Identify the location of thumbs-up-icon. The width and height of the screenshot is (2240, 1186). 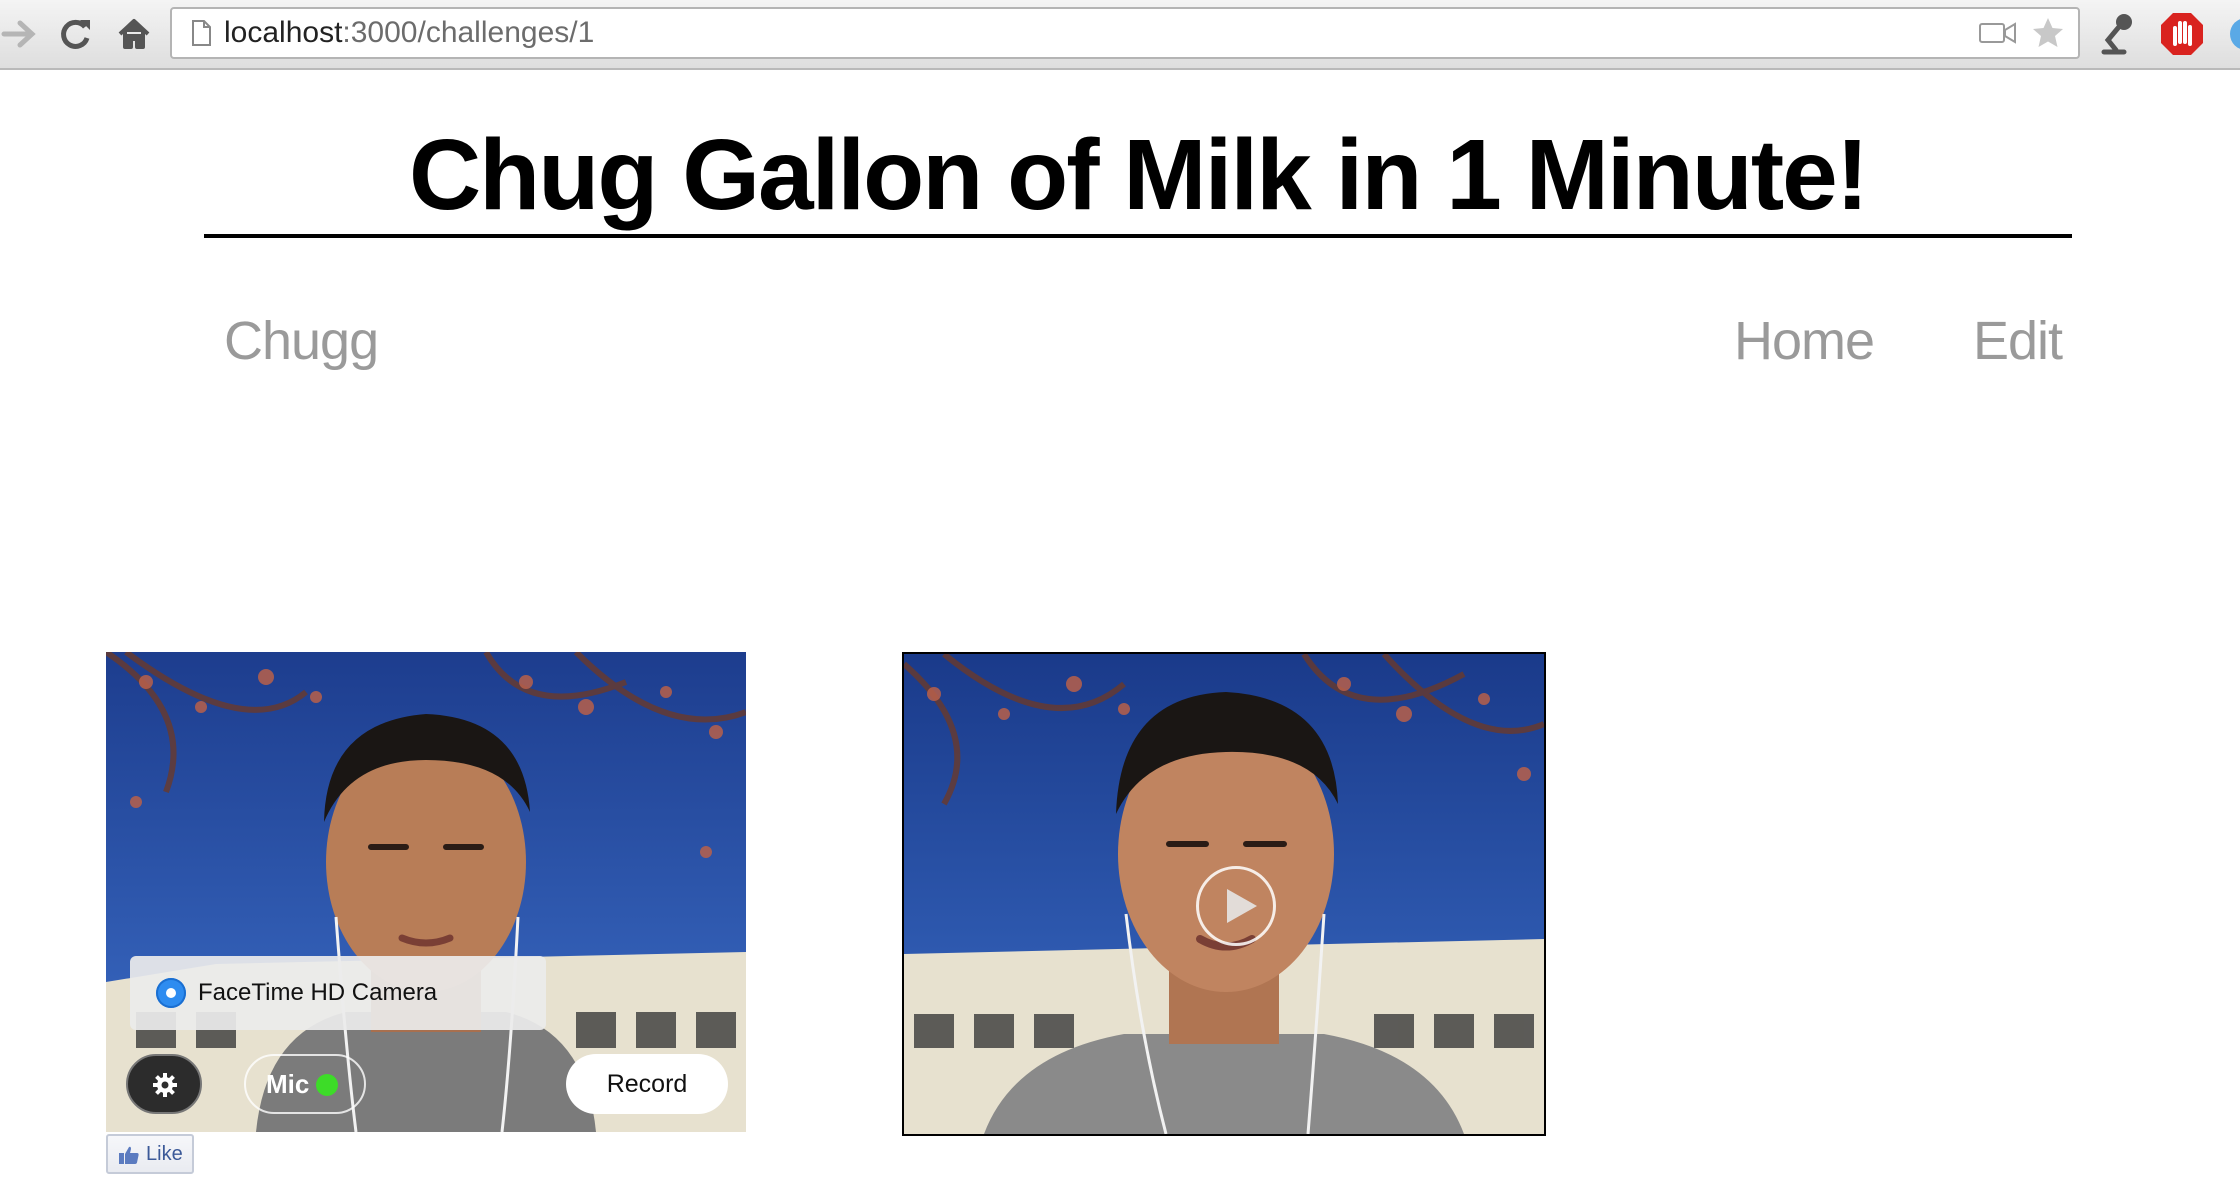
(129, 1155).